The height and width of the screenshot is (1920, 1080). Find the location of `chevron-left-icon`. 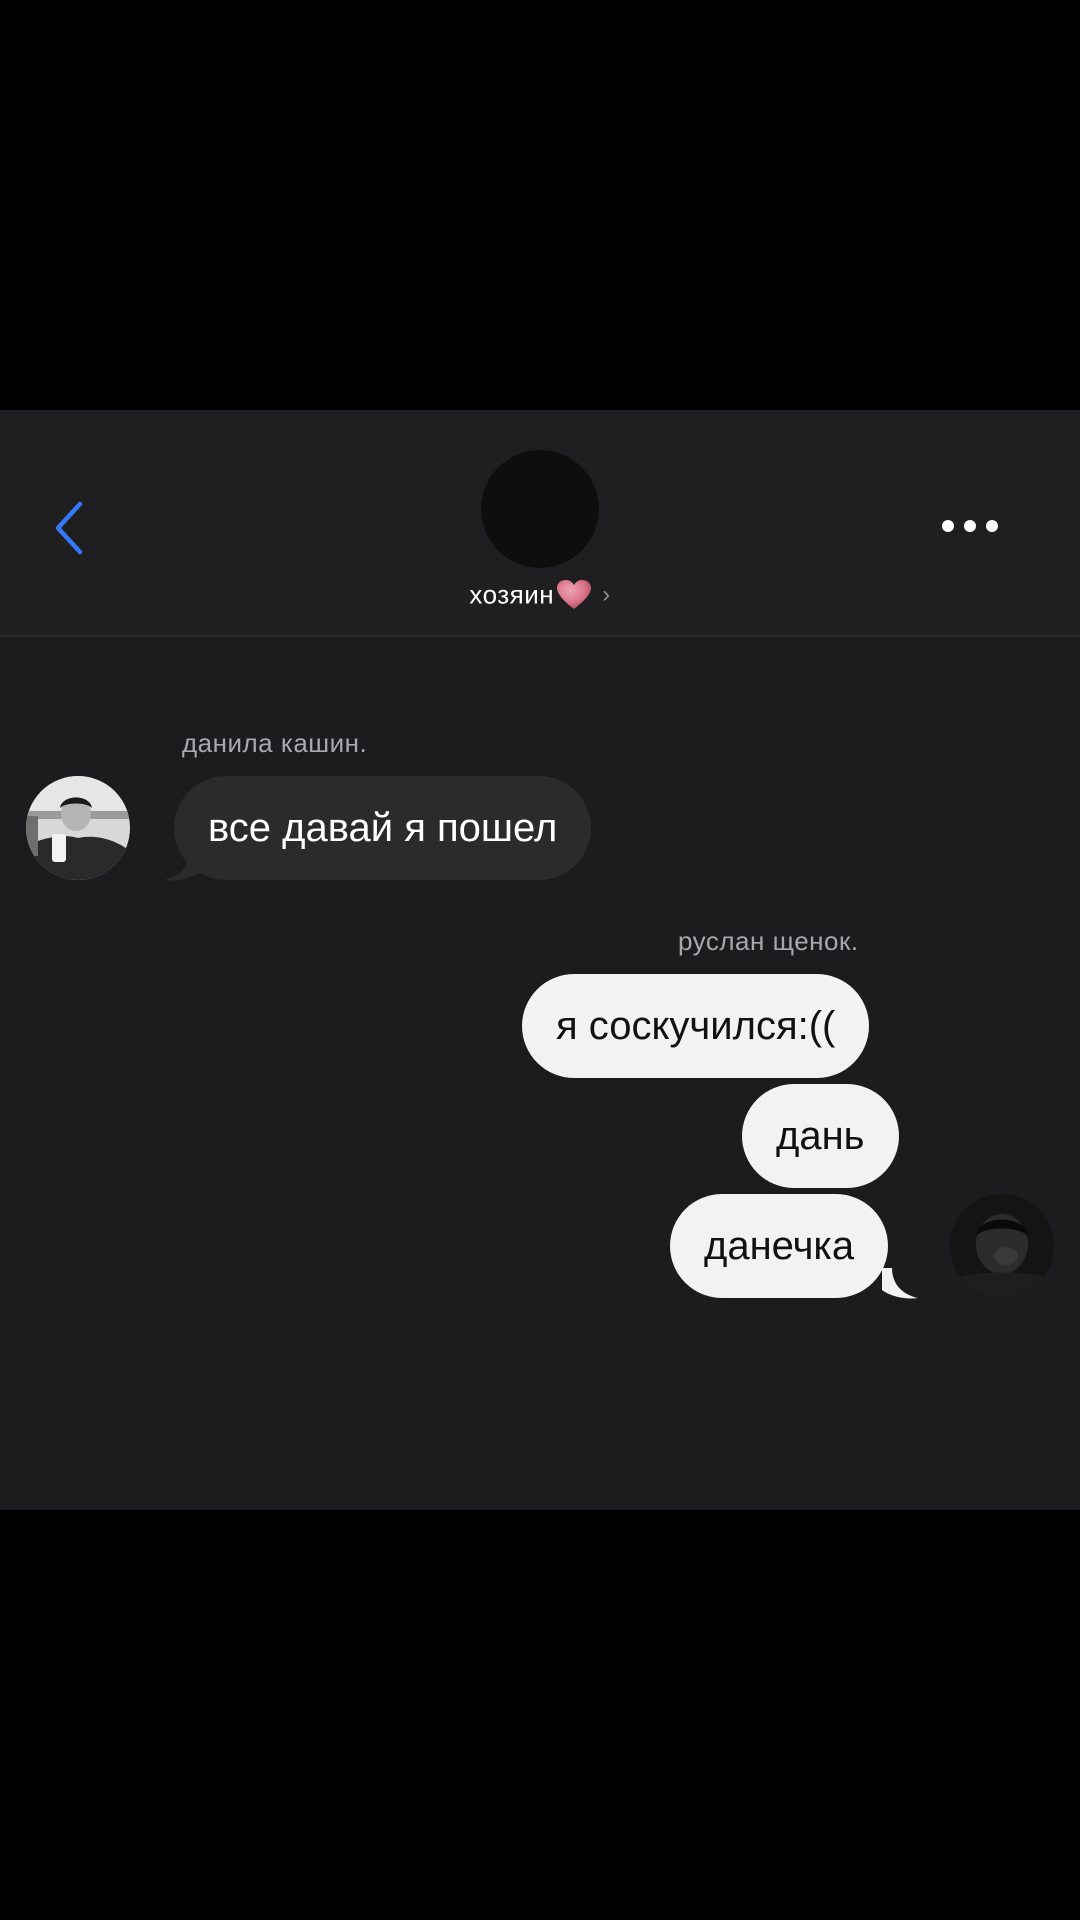

chevron-left-icon is located at coordinates (69, 528).